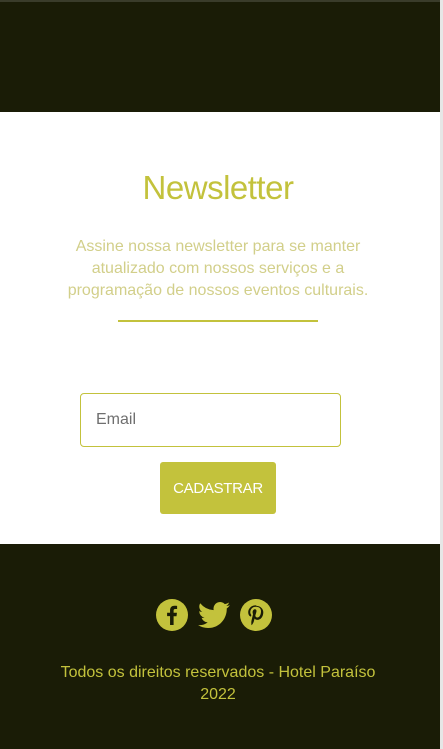  I want to click on facebook-icon, so click(171, 615).